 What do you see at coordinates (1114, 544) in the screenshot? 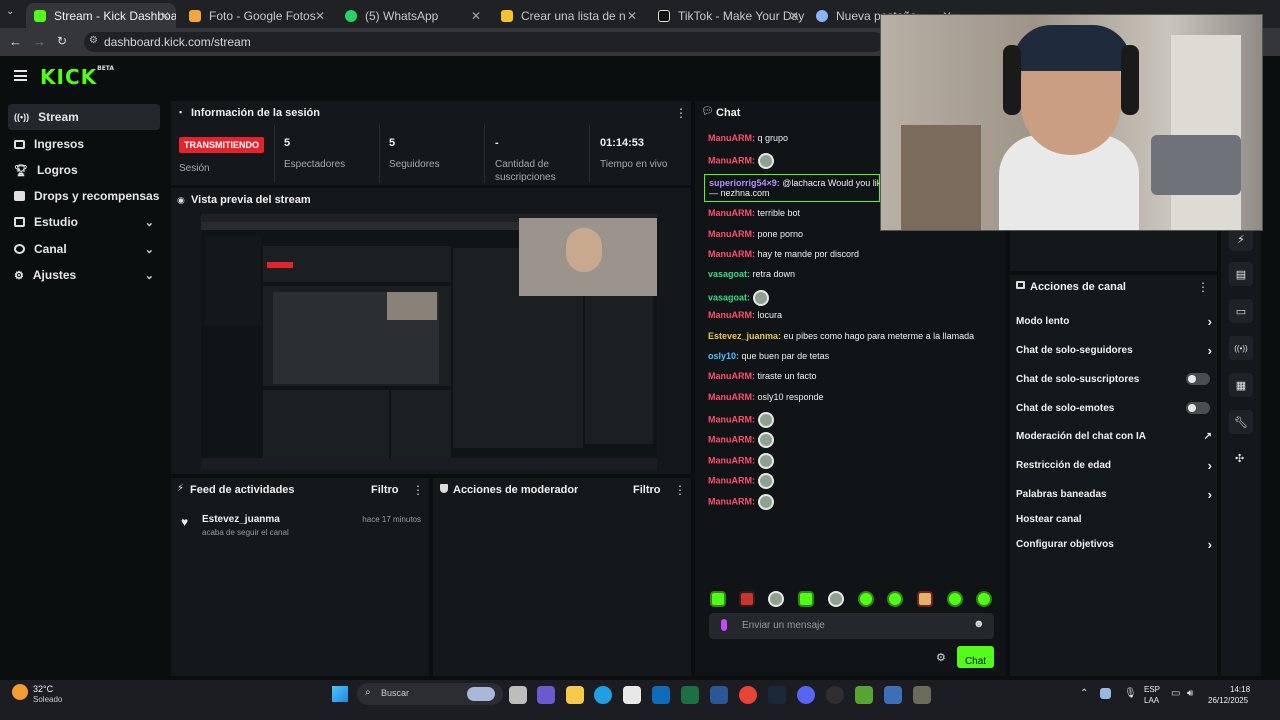
I see `action-configurar-objetivos: Configurar objetivos ›` at bounding box center [1114, 544].